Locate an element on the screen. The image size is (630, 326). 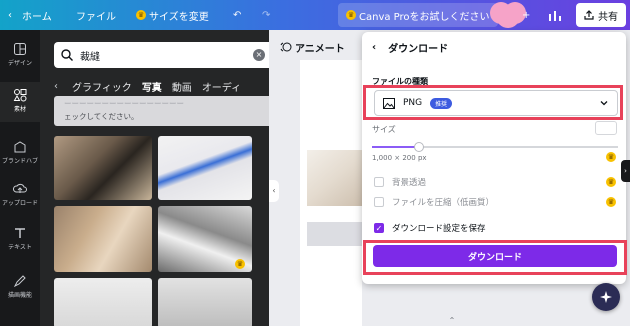
compress-option: ファイルを圧縮（低画質） is located at coordinates (434, 202).